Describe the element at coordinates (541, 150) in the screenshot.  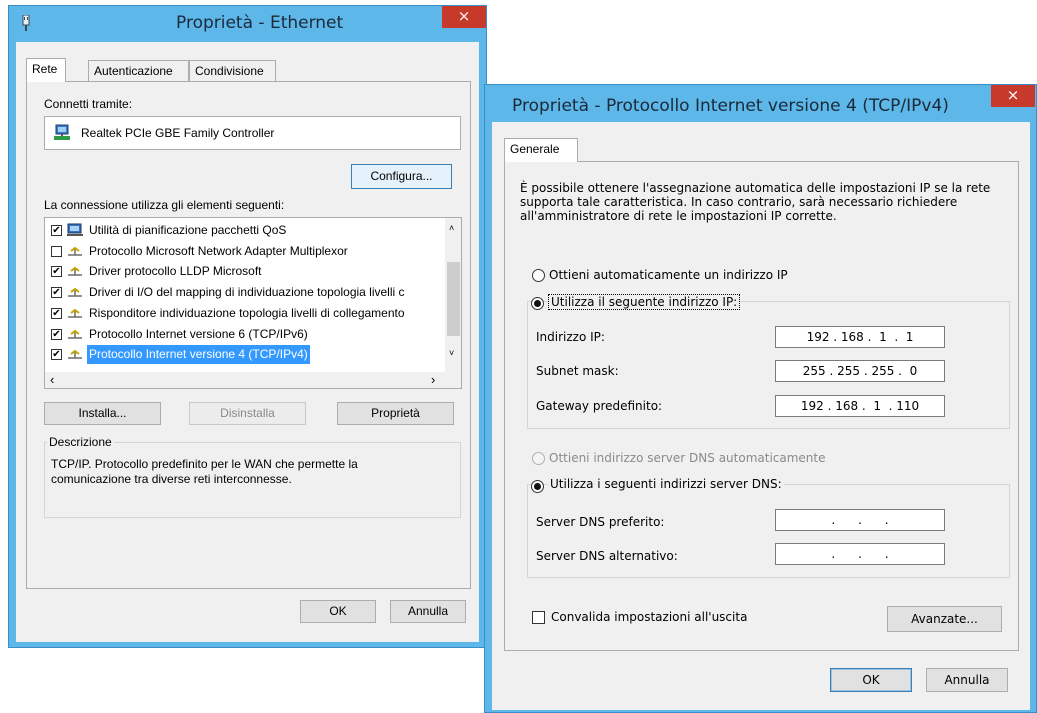
I see `tab-generale: Generale` at that location.